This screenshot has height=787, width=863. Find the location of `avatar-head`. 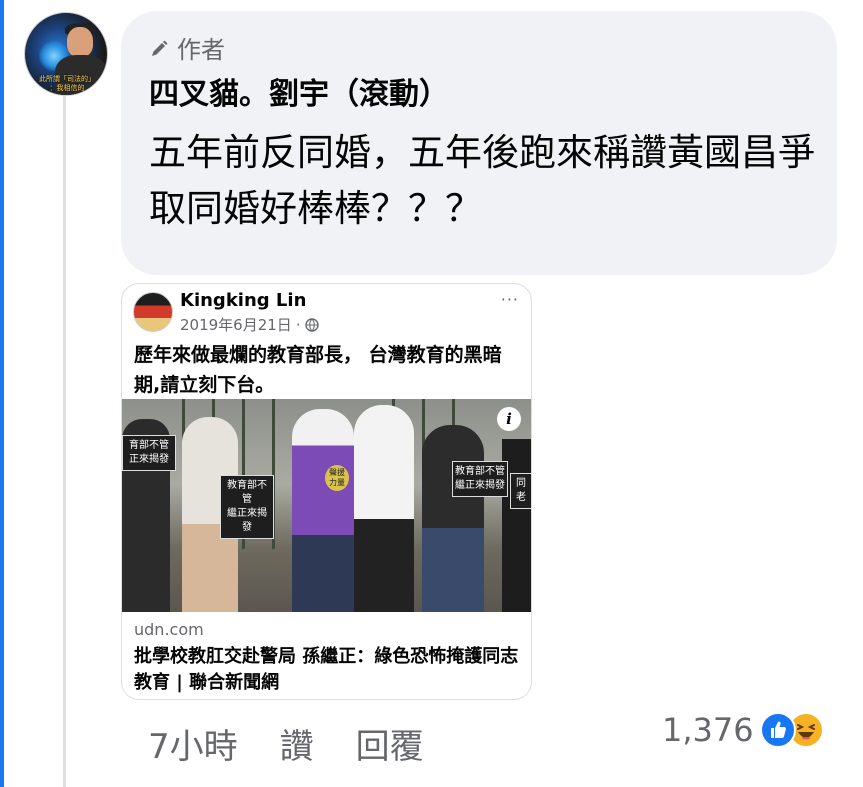

avatar-head is located at coordinates (80, 42).